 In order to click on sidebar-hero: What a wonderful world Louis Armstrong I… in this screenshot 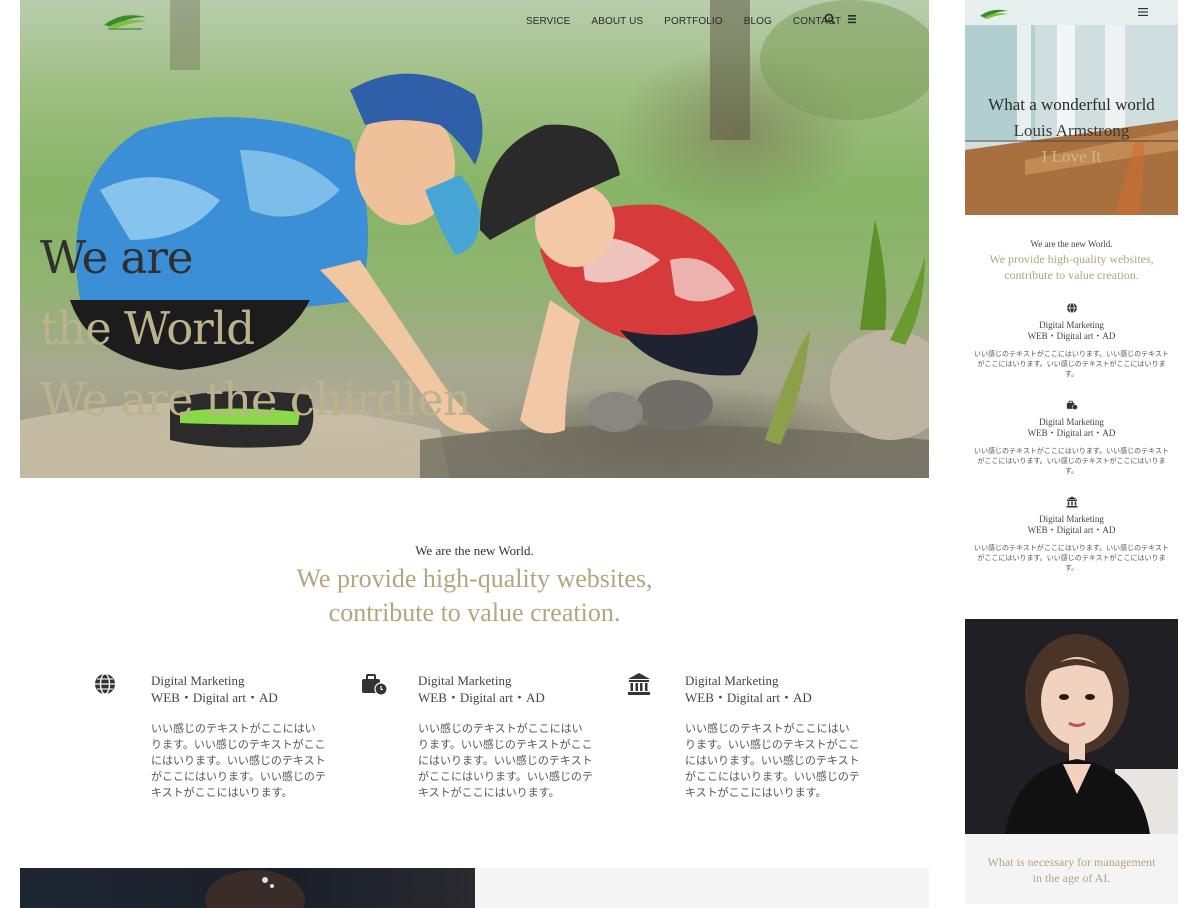, I will do `click(1071, 107)`.